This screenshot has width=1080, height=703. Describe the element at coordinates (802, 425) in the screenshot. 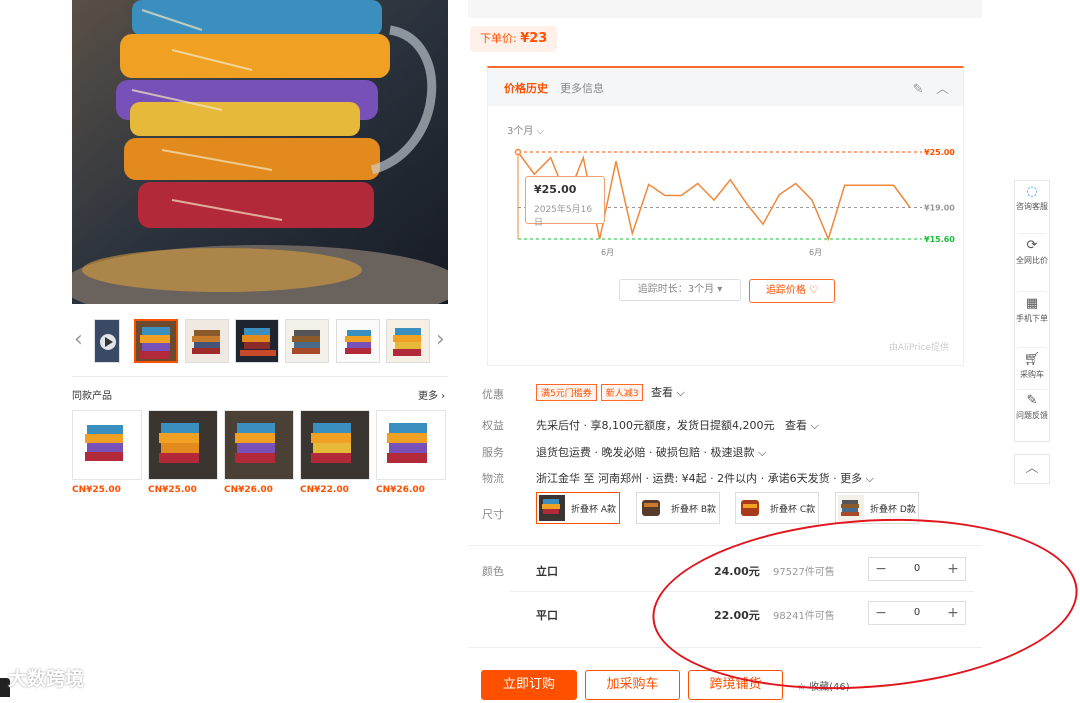

I see `rights-view-link: 查看 ⌵` at that location.